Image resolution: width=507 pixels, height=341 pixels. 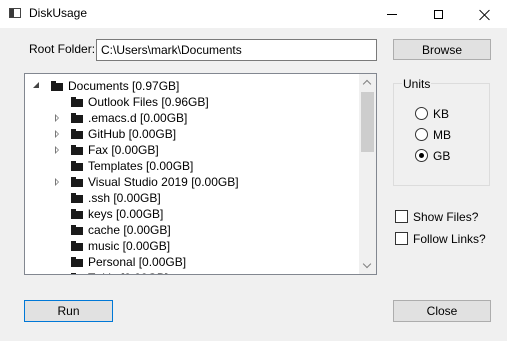 What do you see at coordinates (401, 216) in the screenshot?
I see `show-files-checkbox` at bounding box center [401, 216].